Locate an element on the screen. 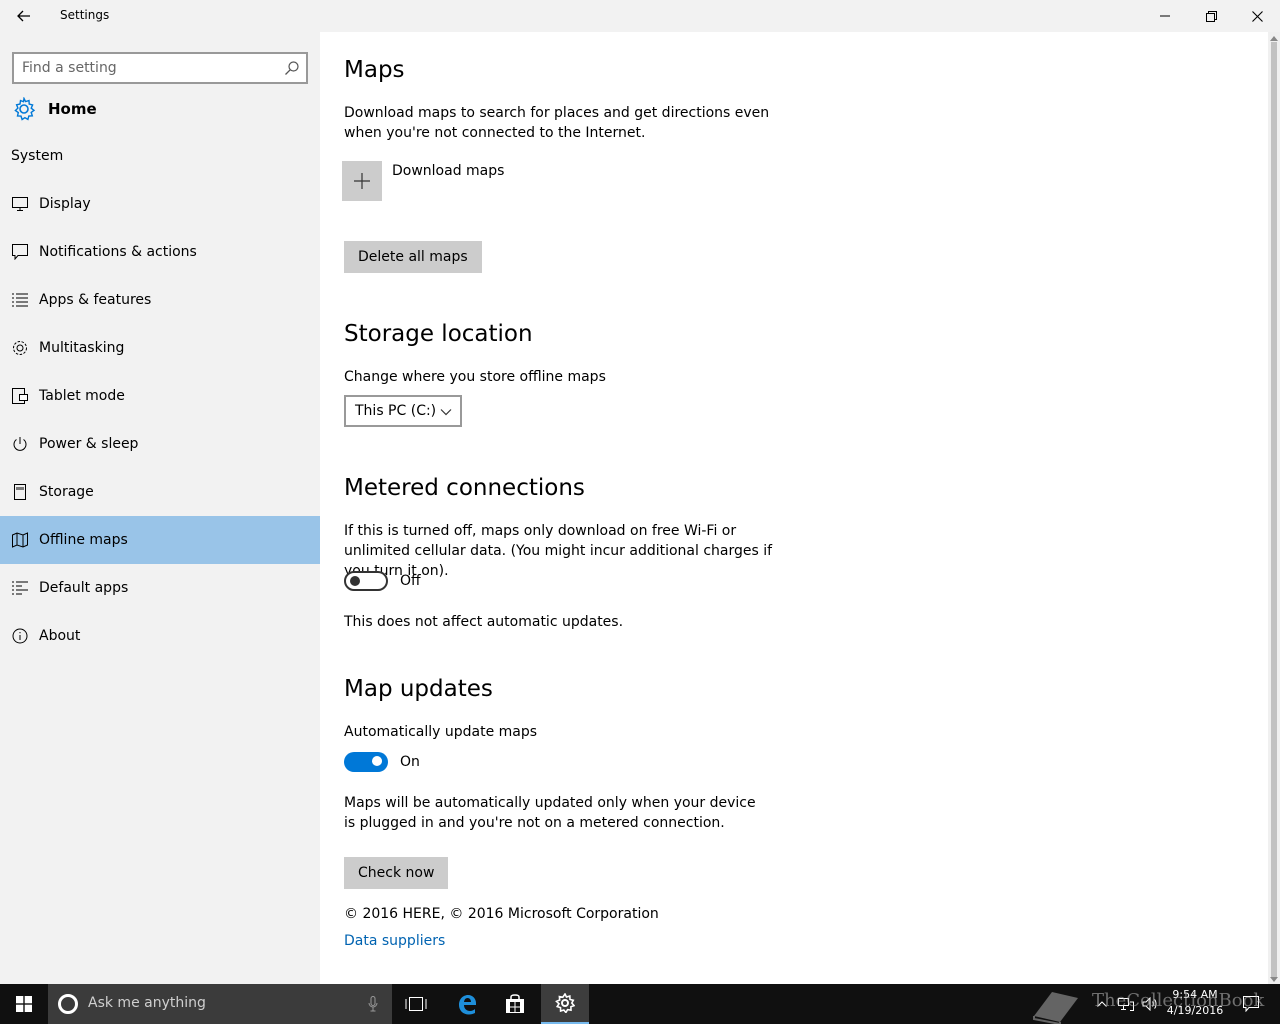 The width and height of the screenshot is (1280, 1024). map-updates-heading: Map updates is located at coordinates (418, 689).